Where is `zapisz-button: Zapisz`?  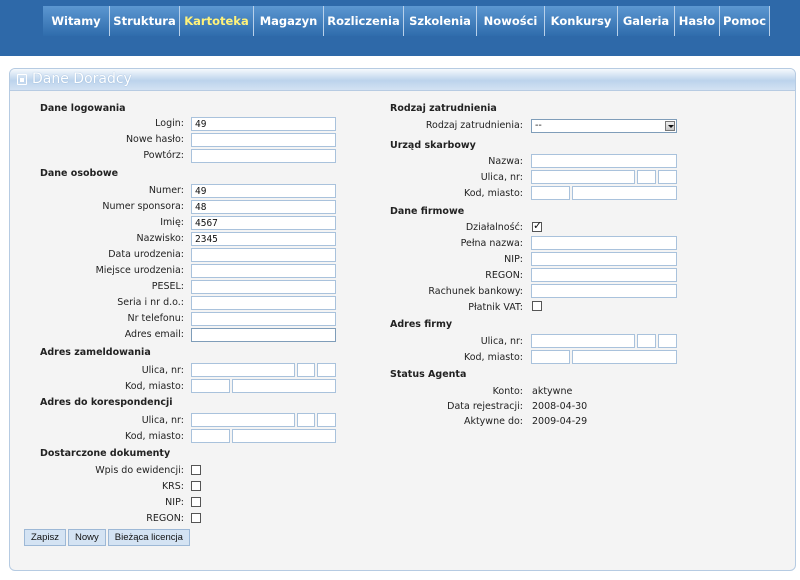 zapisz-button: Zapisz is located at coordinates (45, 537).